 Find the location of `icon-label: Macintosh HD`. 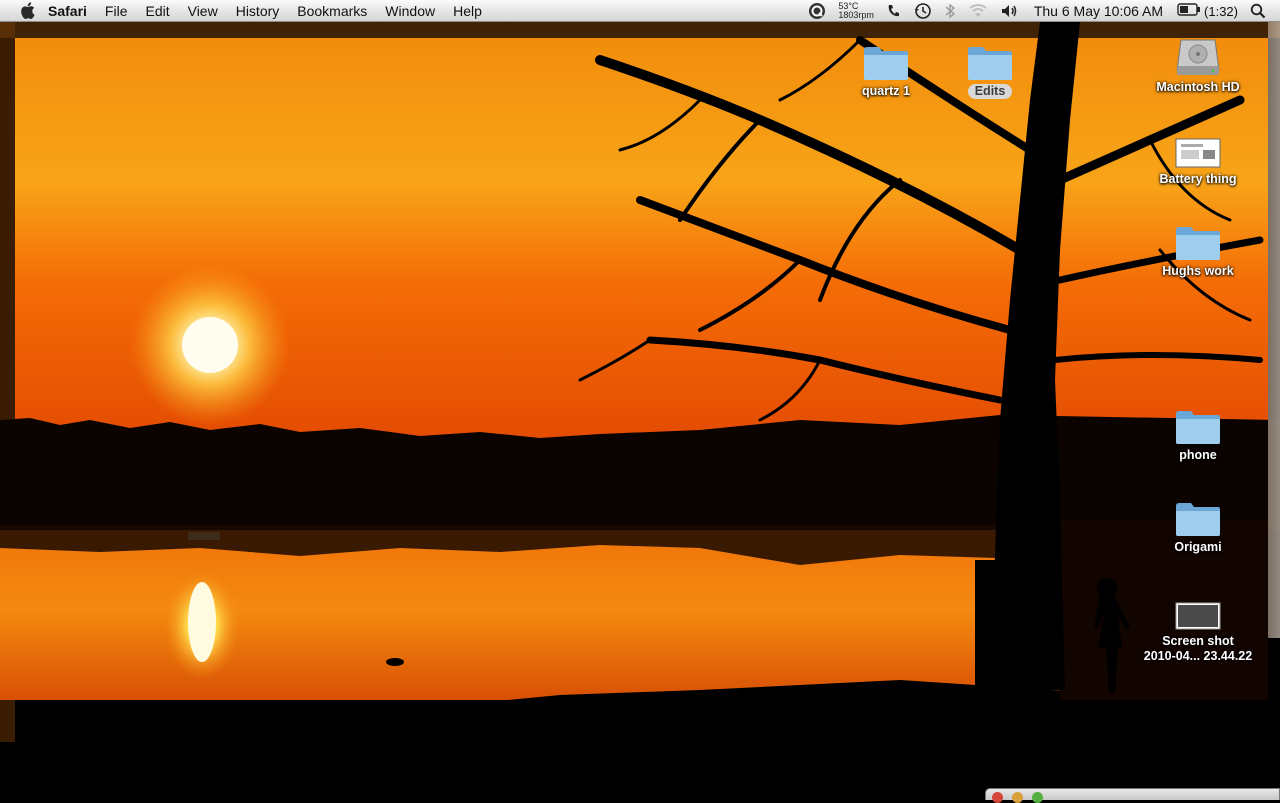

icon-label: Macintosh HD is located at coordinates (1198, 87).